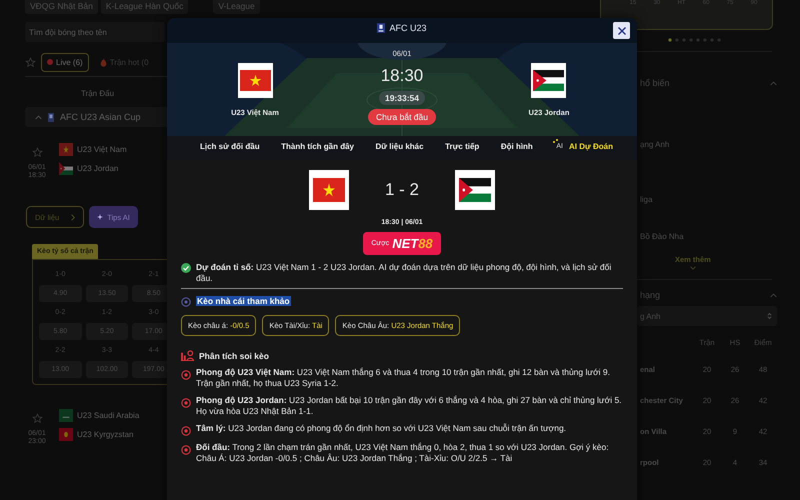 The width and height of the screenshot is (800, 500). What do you see at coordinates (769, 316) in the screenshot?
I see `sort-arrows-icon` at bounding box center [769, 316].